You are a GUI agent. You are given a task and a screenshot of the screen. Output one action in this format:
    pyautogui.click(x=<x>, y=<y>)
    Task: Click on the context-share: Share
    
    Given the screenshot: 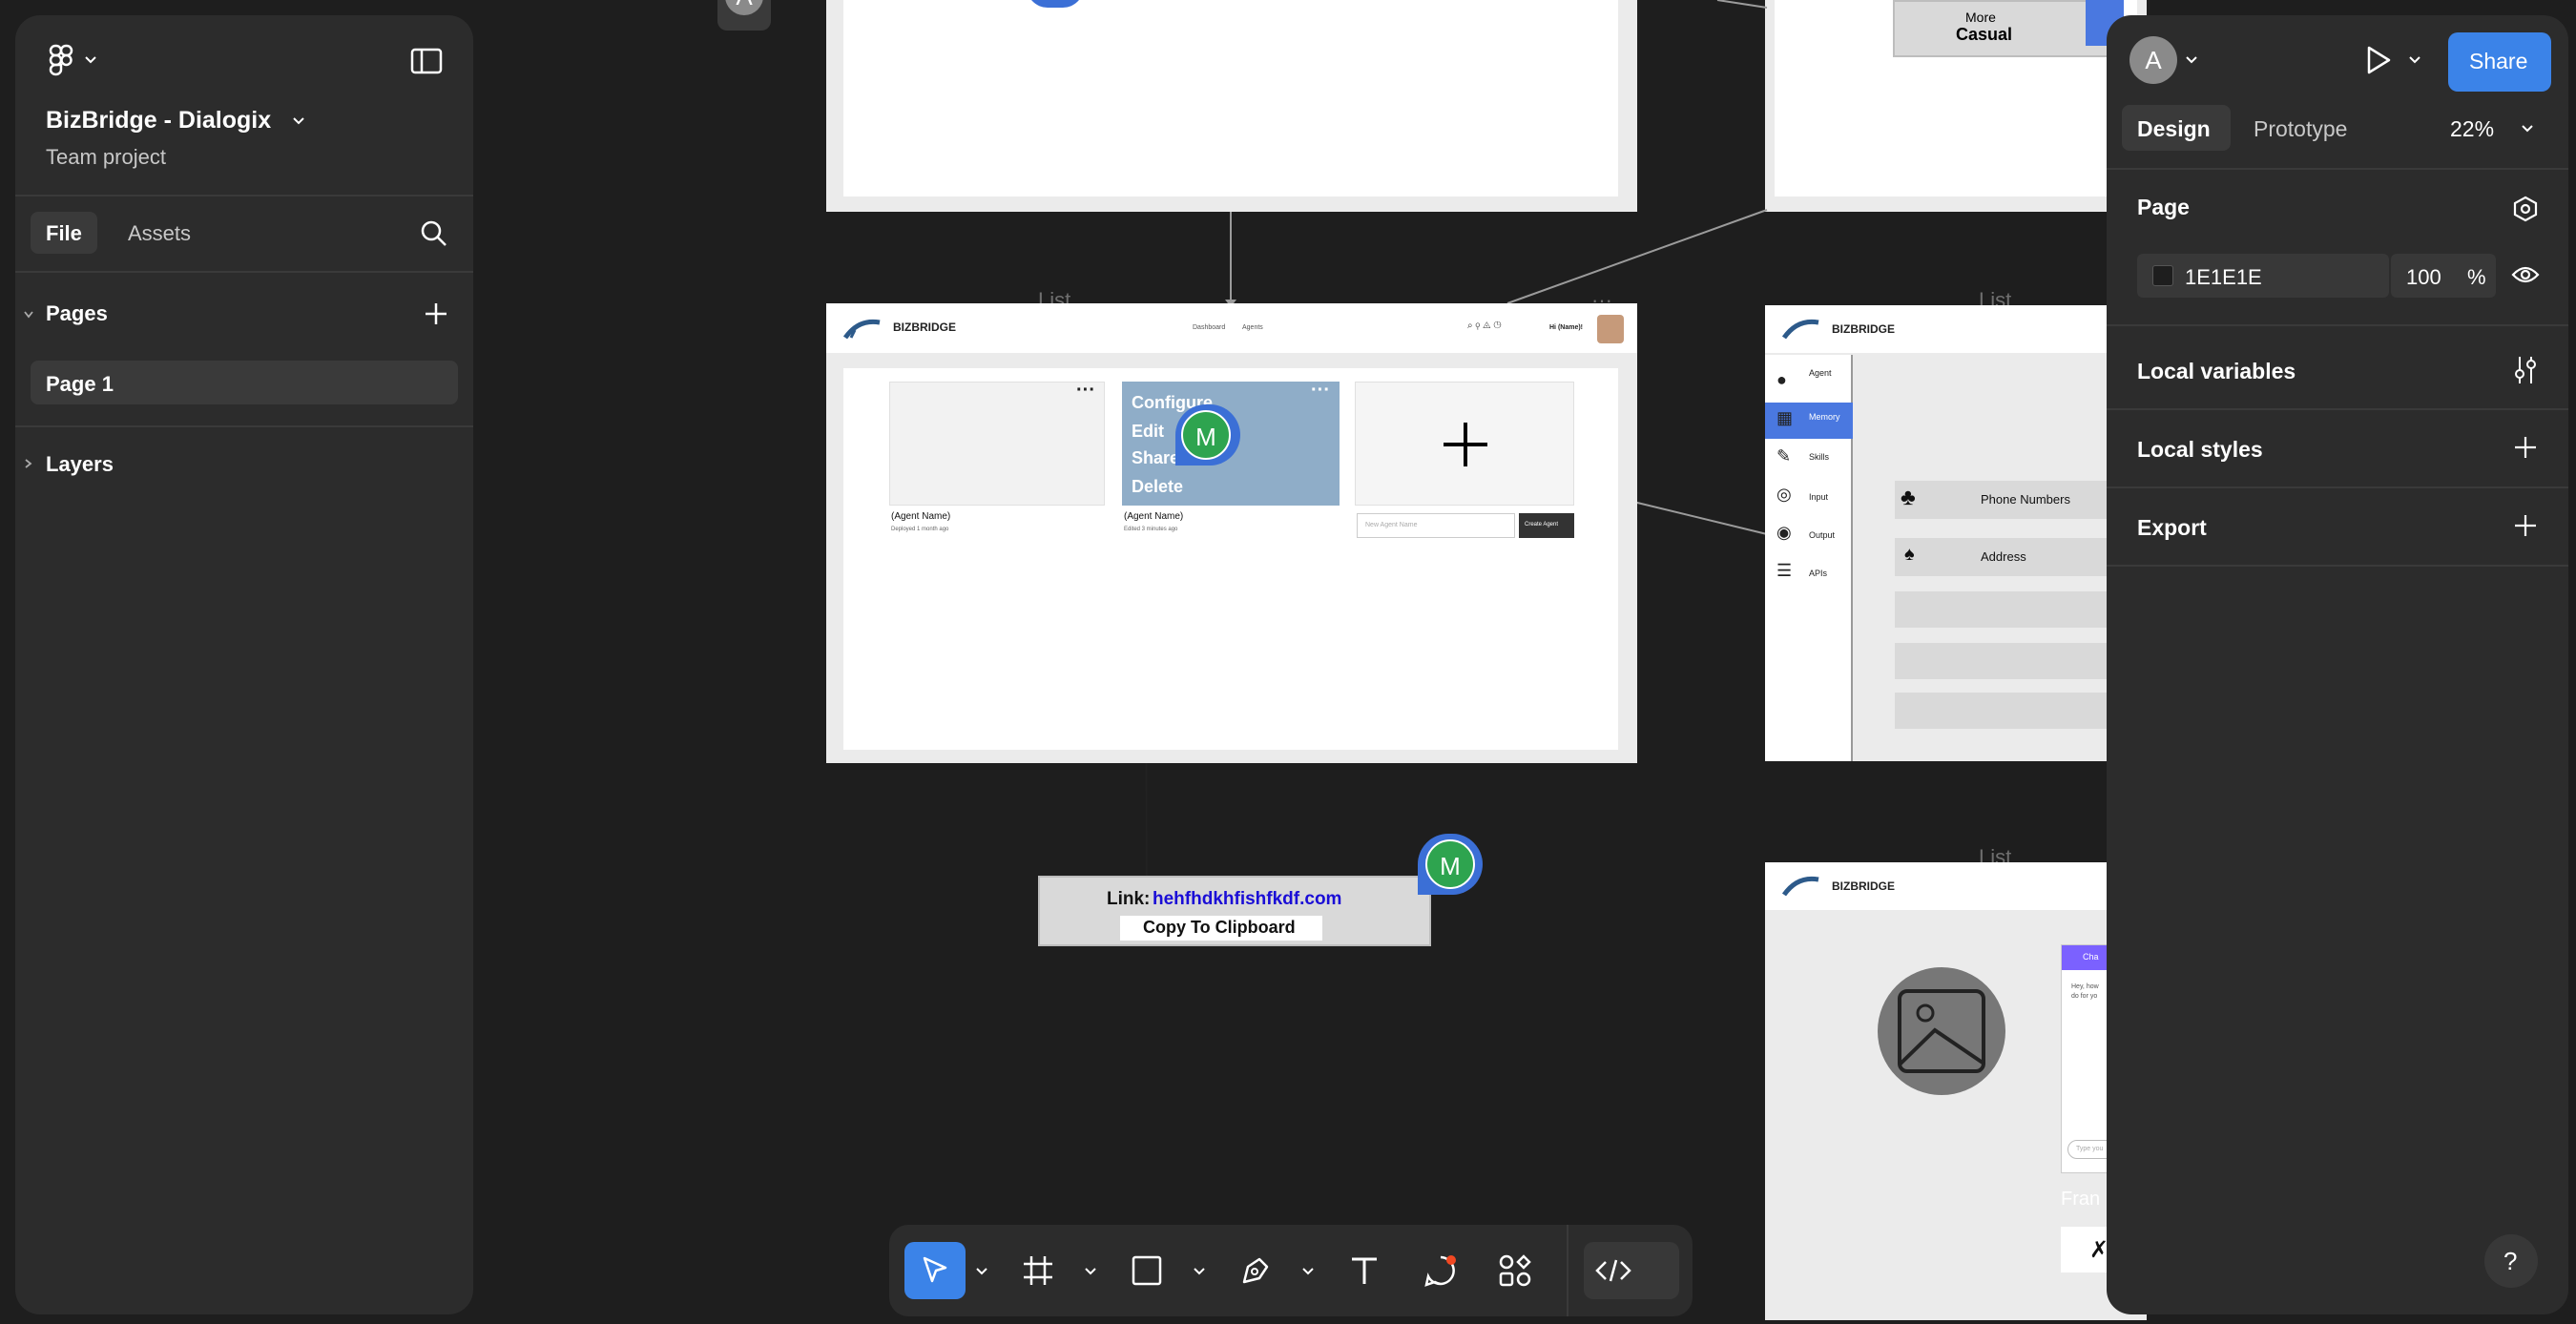 What is the action you would take?
    pyautogui.click(x=1156, y=457)
    